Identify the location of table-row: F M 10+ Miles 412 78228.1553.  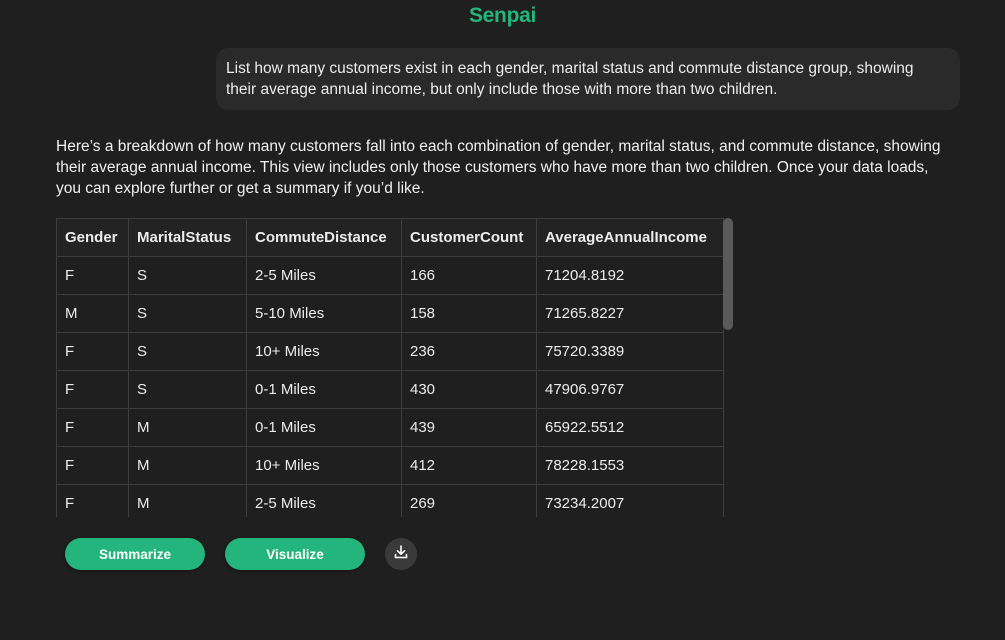
(390, 465).